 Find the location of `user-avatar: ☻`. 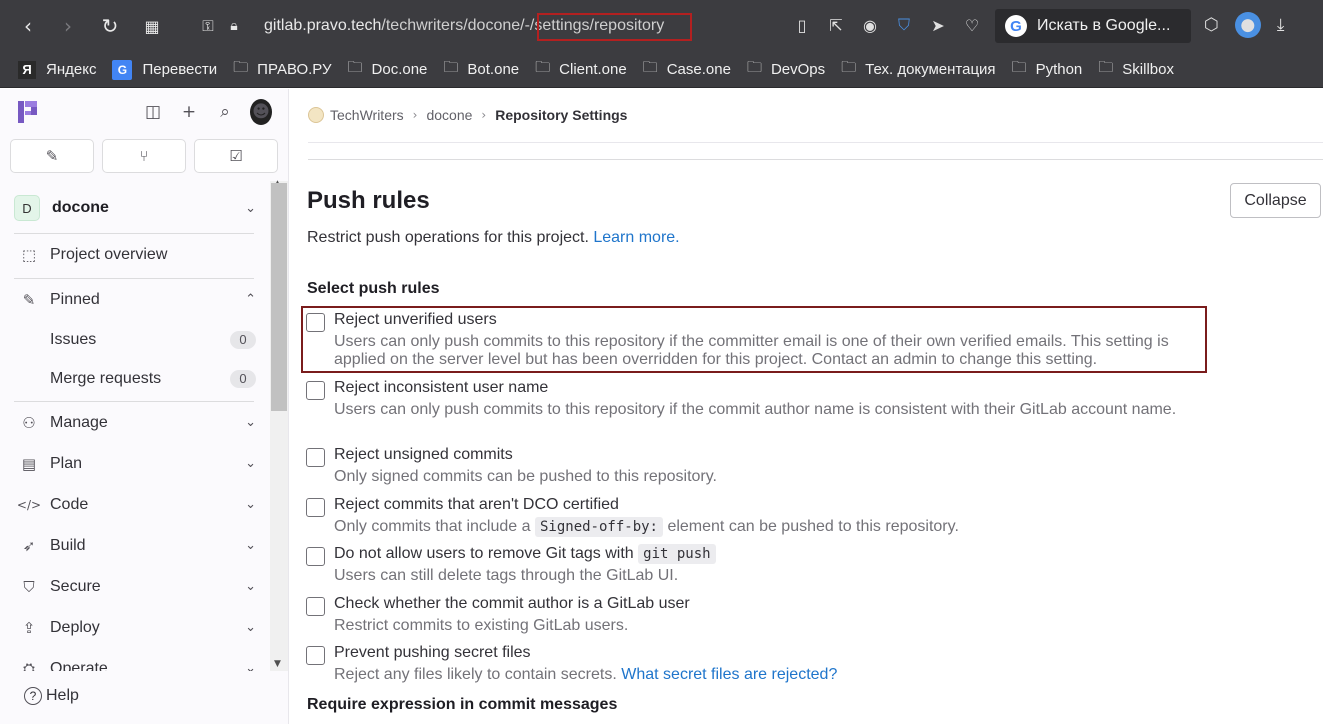

user-avatar: ☻ is located at coordinates (261, 112).